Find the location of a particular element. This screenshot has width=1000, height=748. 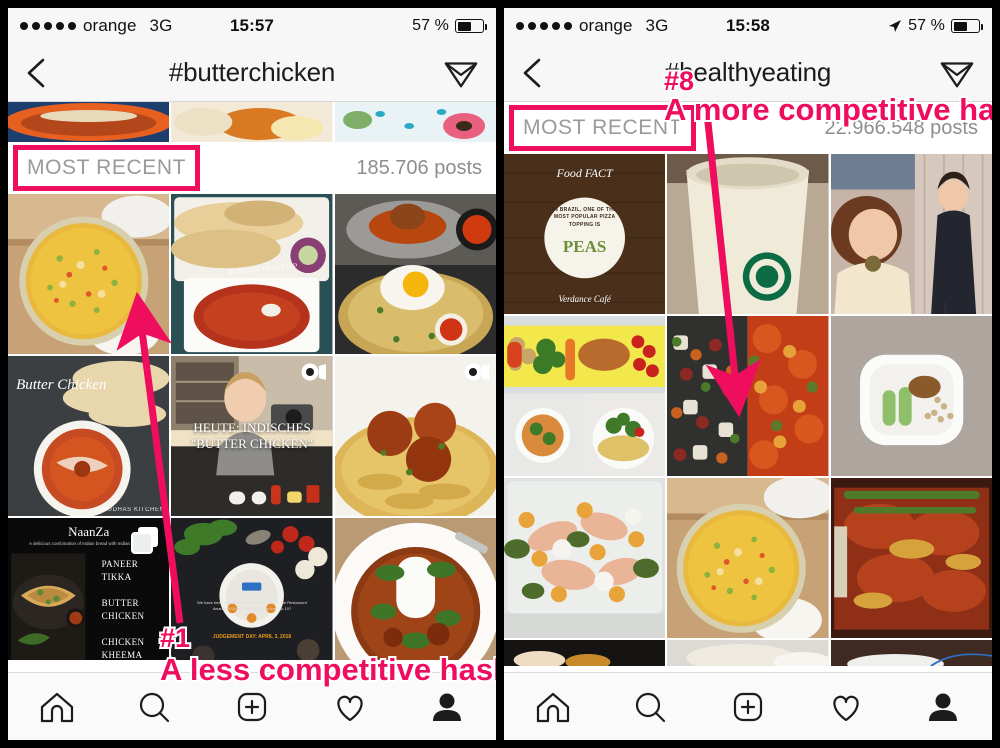

multi-photo-badge-icon is located at coordinates (145, 540).